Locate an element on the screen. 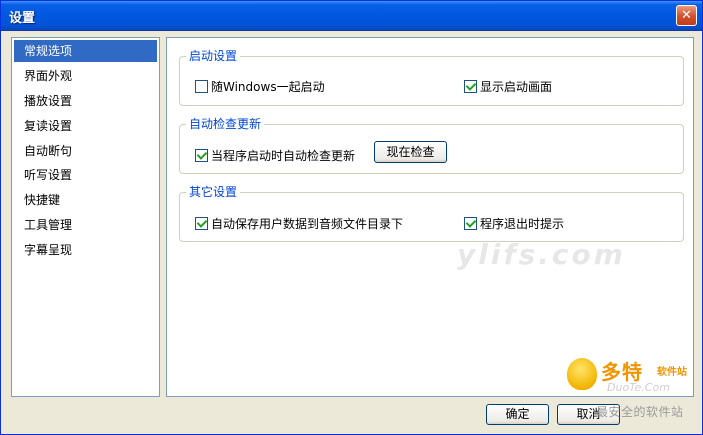 This screenshot has width=703, height=435. auto-save-checkbox: 自动保存用户数据到音频文件目录下 is located at coordinates (299, 223).